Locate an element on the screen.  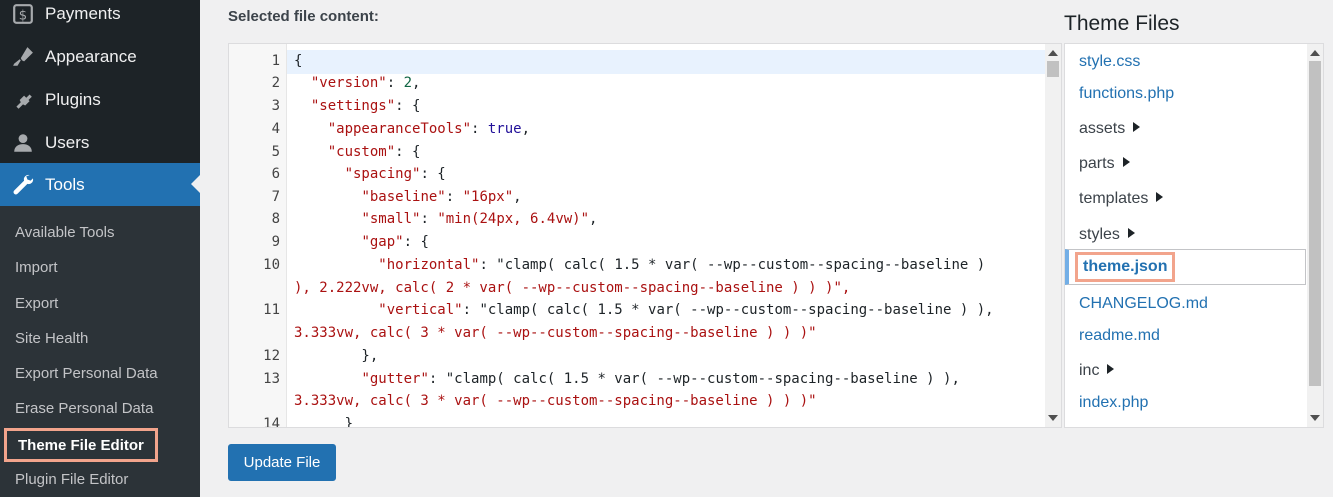
folder-label: inc is located at coordinates (1089, 370).